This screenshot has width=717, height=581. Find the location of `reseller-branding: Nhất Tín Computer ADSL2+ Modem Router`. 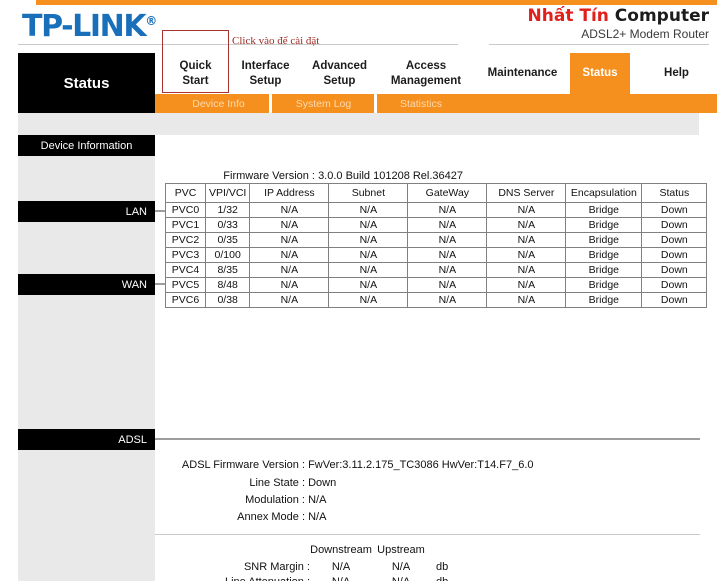

reseller-branding: Nhất Tín Computer ADSL2+ Modem Router is located at coordinates (618, 23).